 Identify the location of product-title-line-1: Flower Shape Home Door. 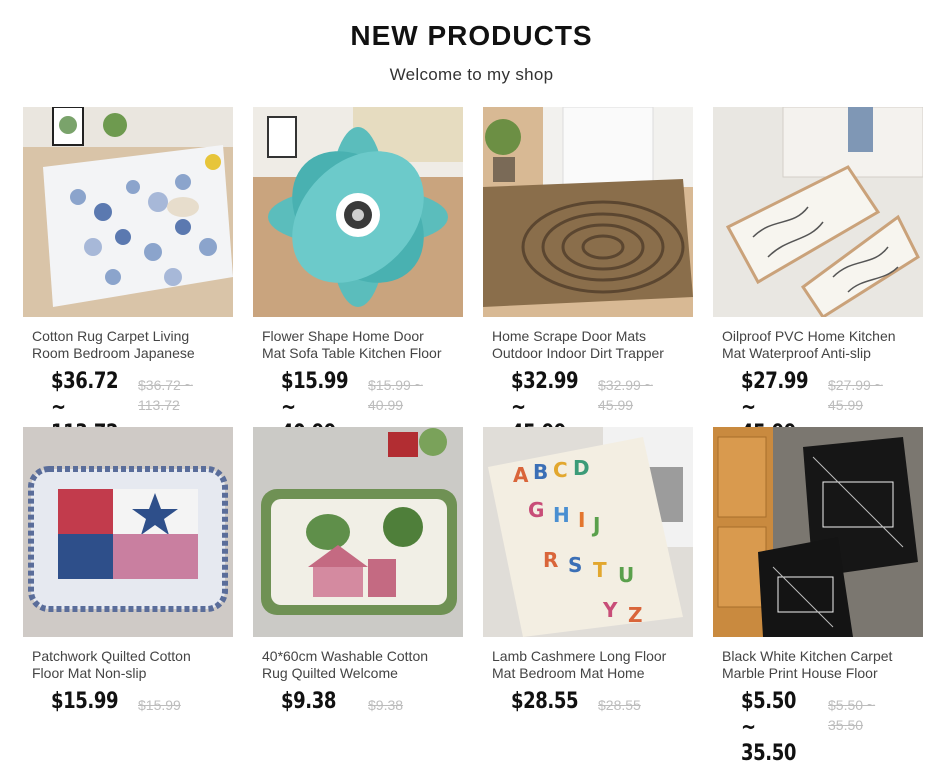
(343, 336).